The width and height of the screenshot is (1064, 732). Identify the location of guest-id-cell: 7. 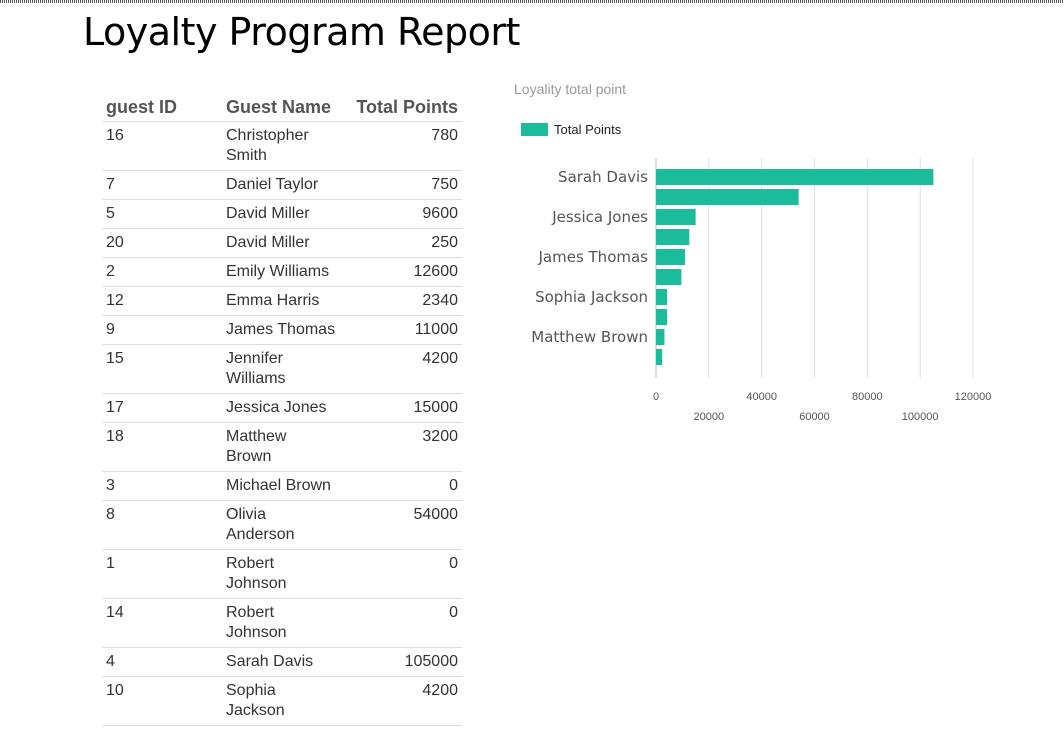
(162, 185).